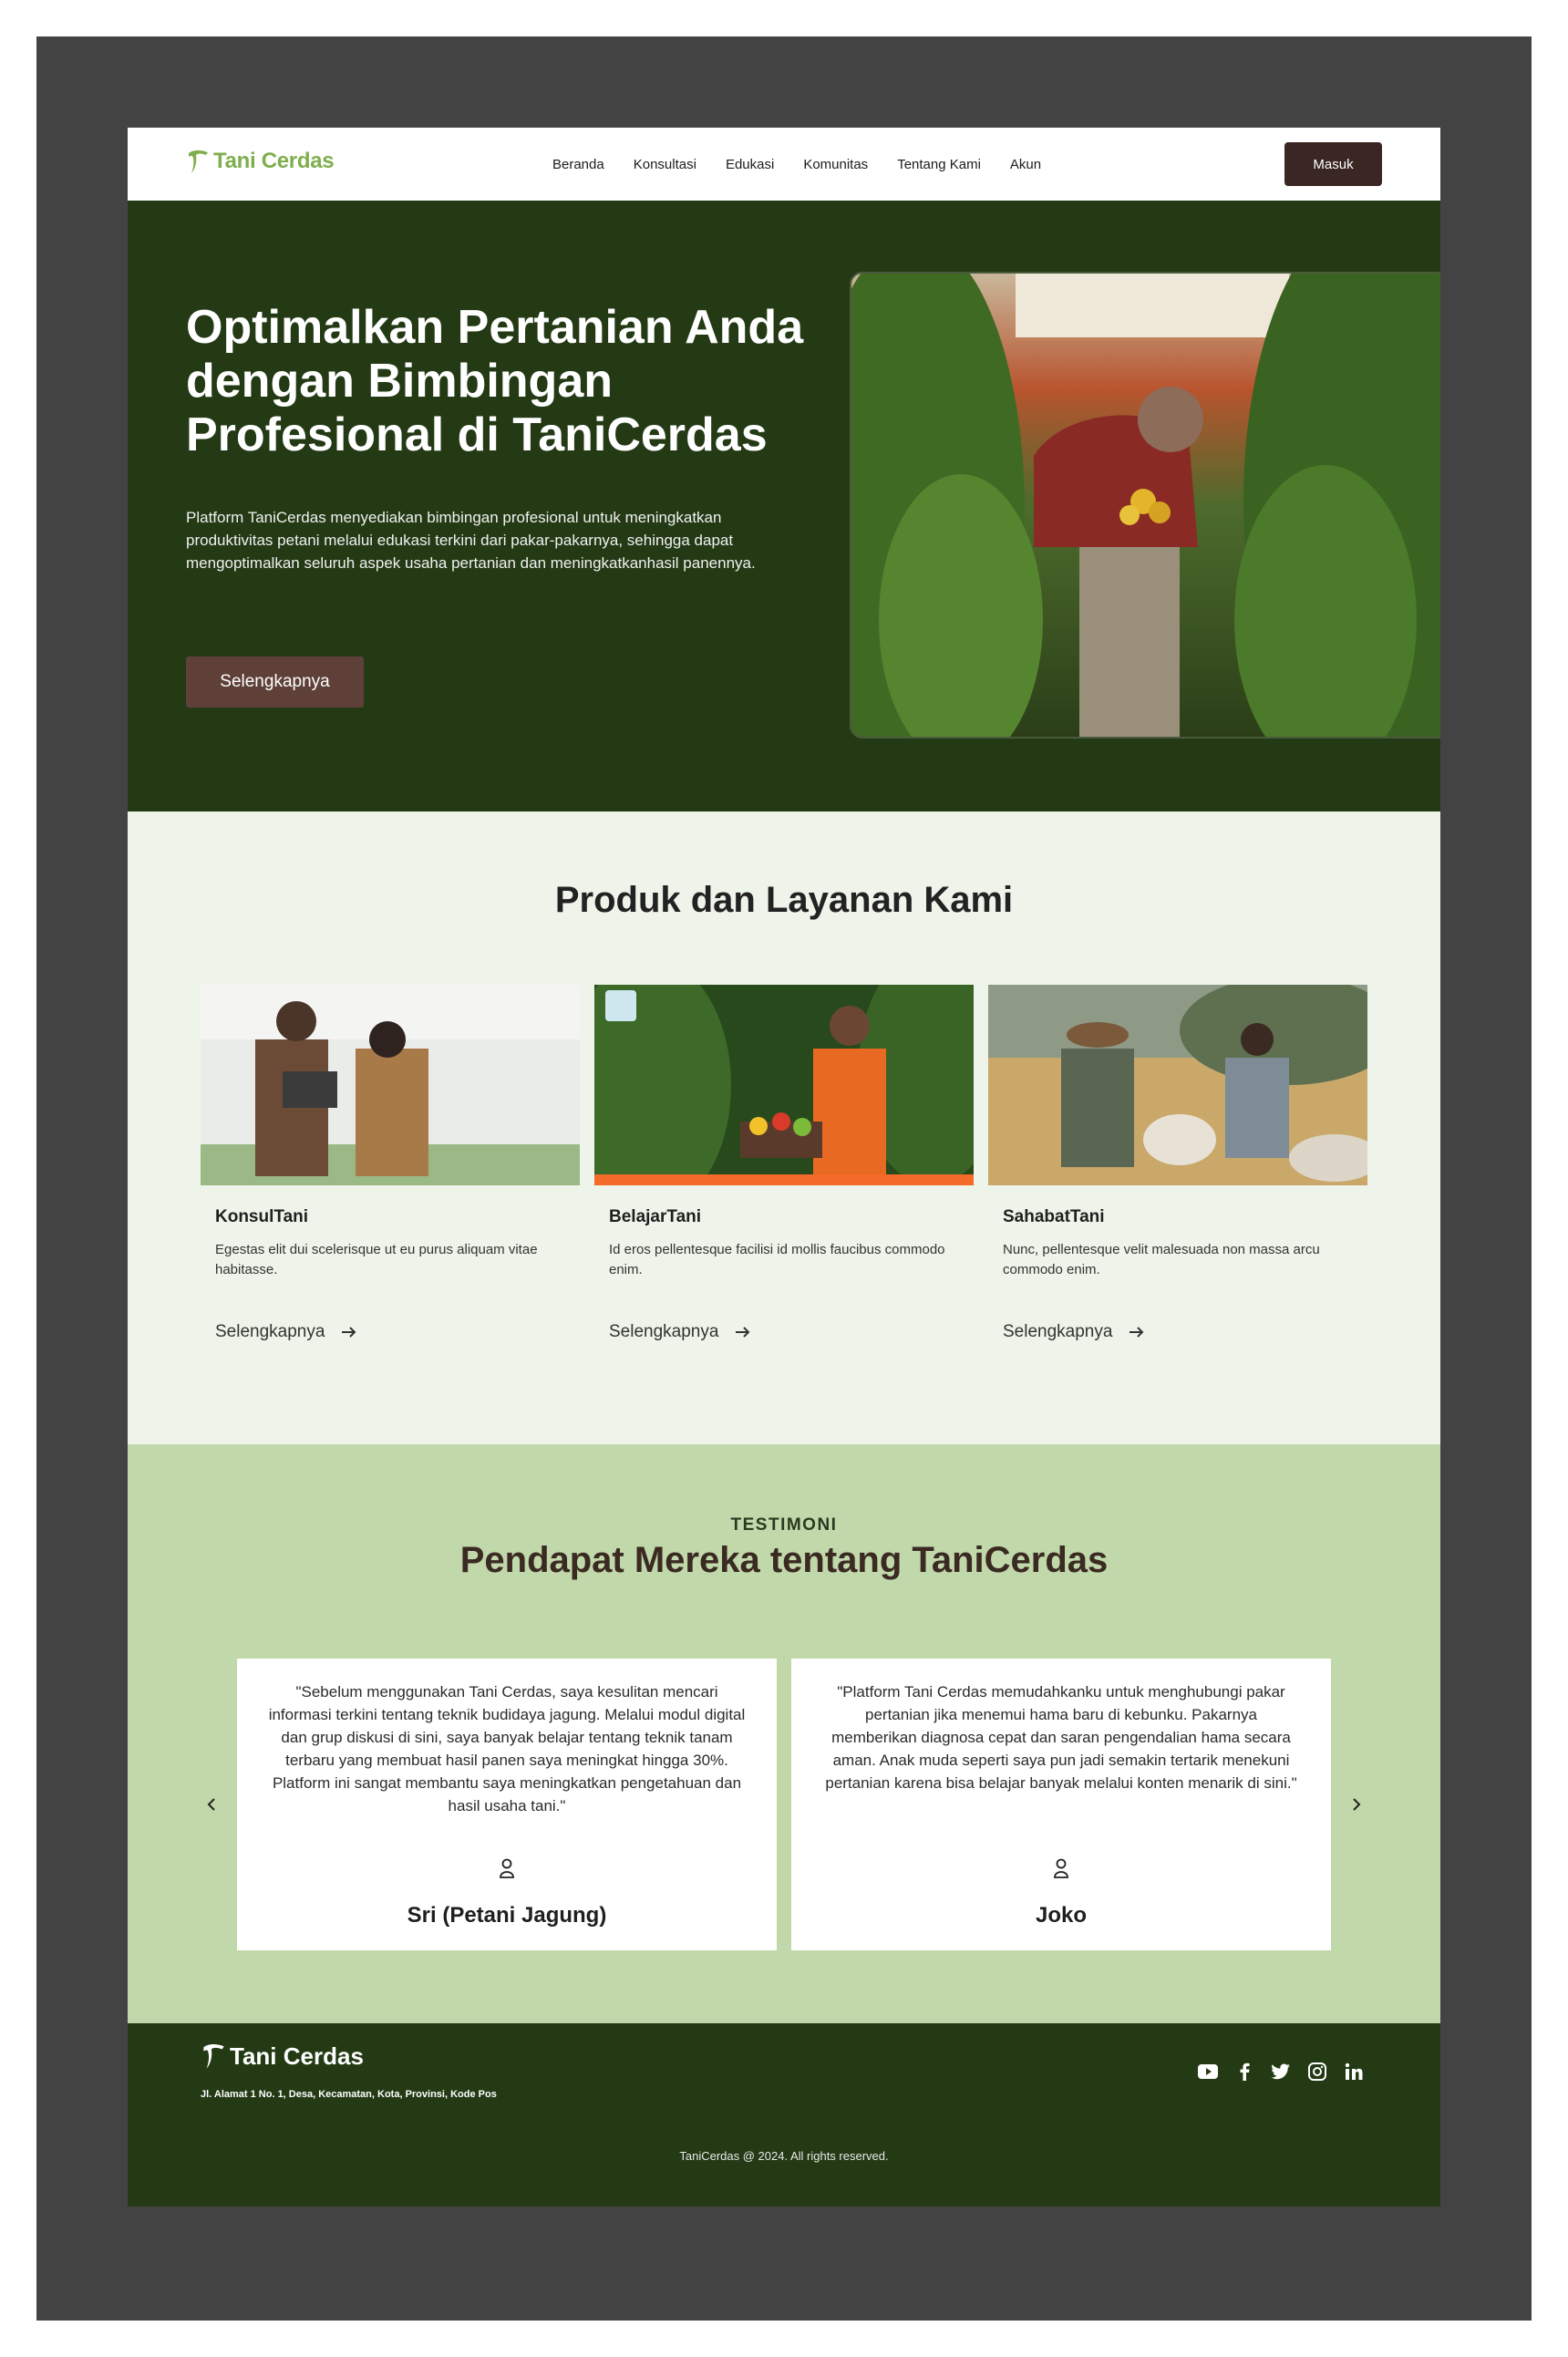  I want to click on footer-copyright: TaniCerdas @ 2024. All rights reserved., so click(784, 2156).